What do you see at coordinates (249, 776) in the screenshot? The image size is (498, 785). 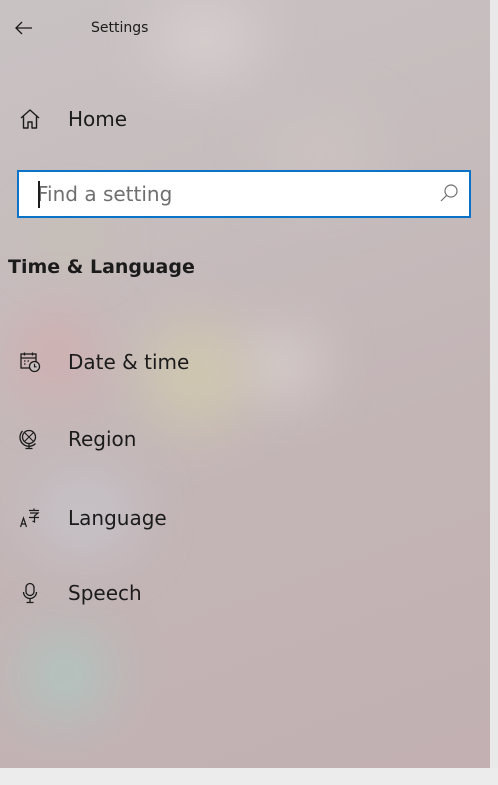 I see `window-edge-bottom` at bounding box center [249, 776].